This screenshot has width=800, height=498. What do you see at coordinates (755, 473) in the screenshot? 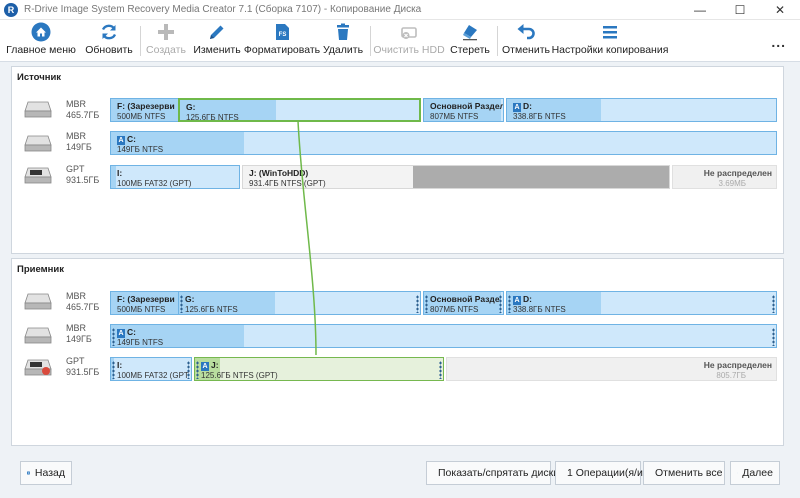
I see `next-button: Далее` at bounding box center [755, 473].